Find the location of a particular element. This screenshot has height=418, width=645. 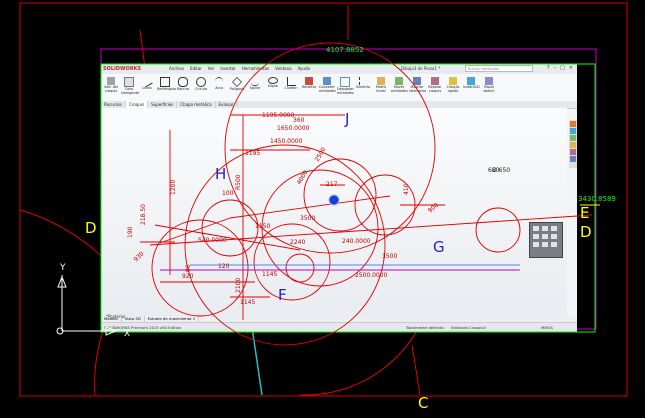

circle-lower-left is located at coordinates (200, 268).